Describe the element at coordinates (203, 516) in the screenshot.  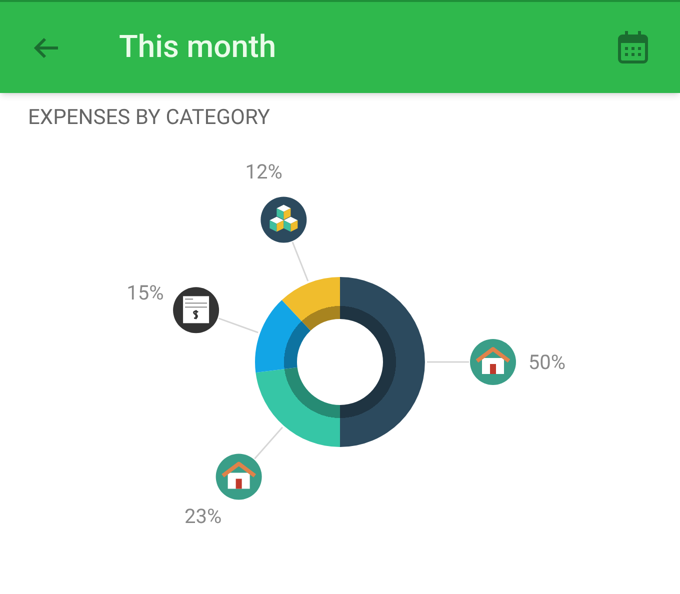
I see `percent-label: 23%` at that location.